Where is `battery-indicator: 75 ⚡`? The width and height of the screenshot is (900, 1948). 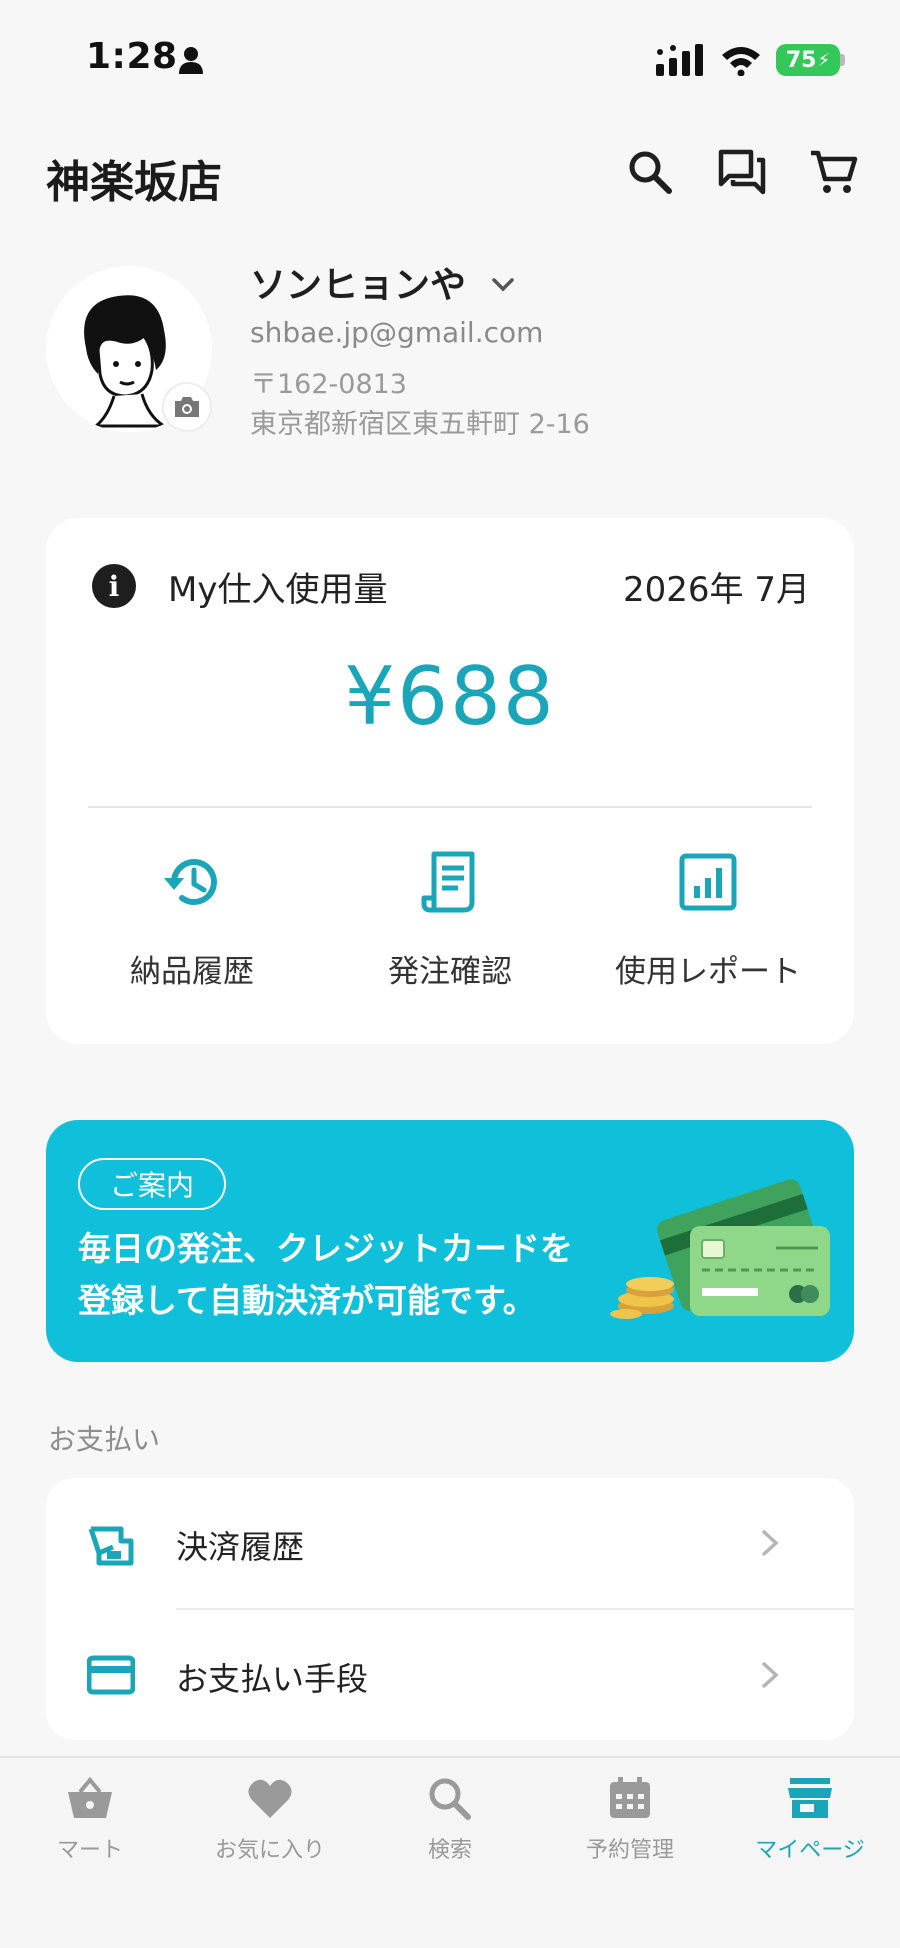
battery-indicator: 75 ⚡ is located at coordinates (808, 60).